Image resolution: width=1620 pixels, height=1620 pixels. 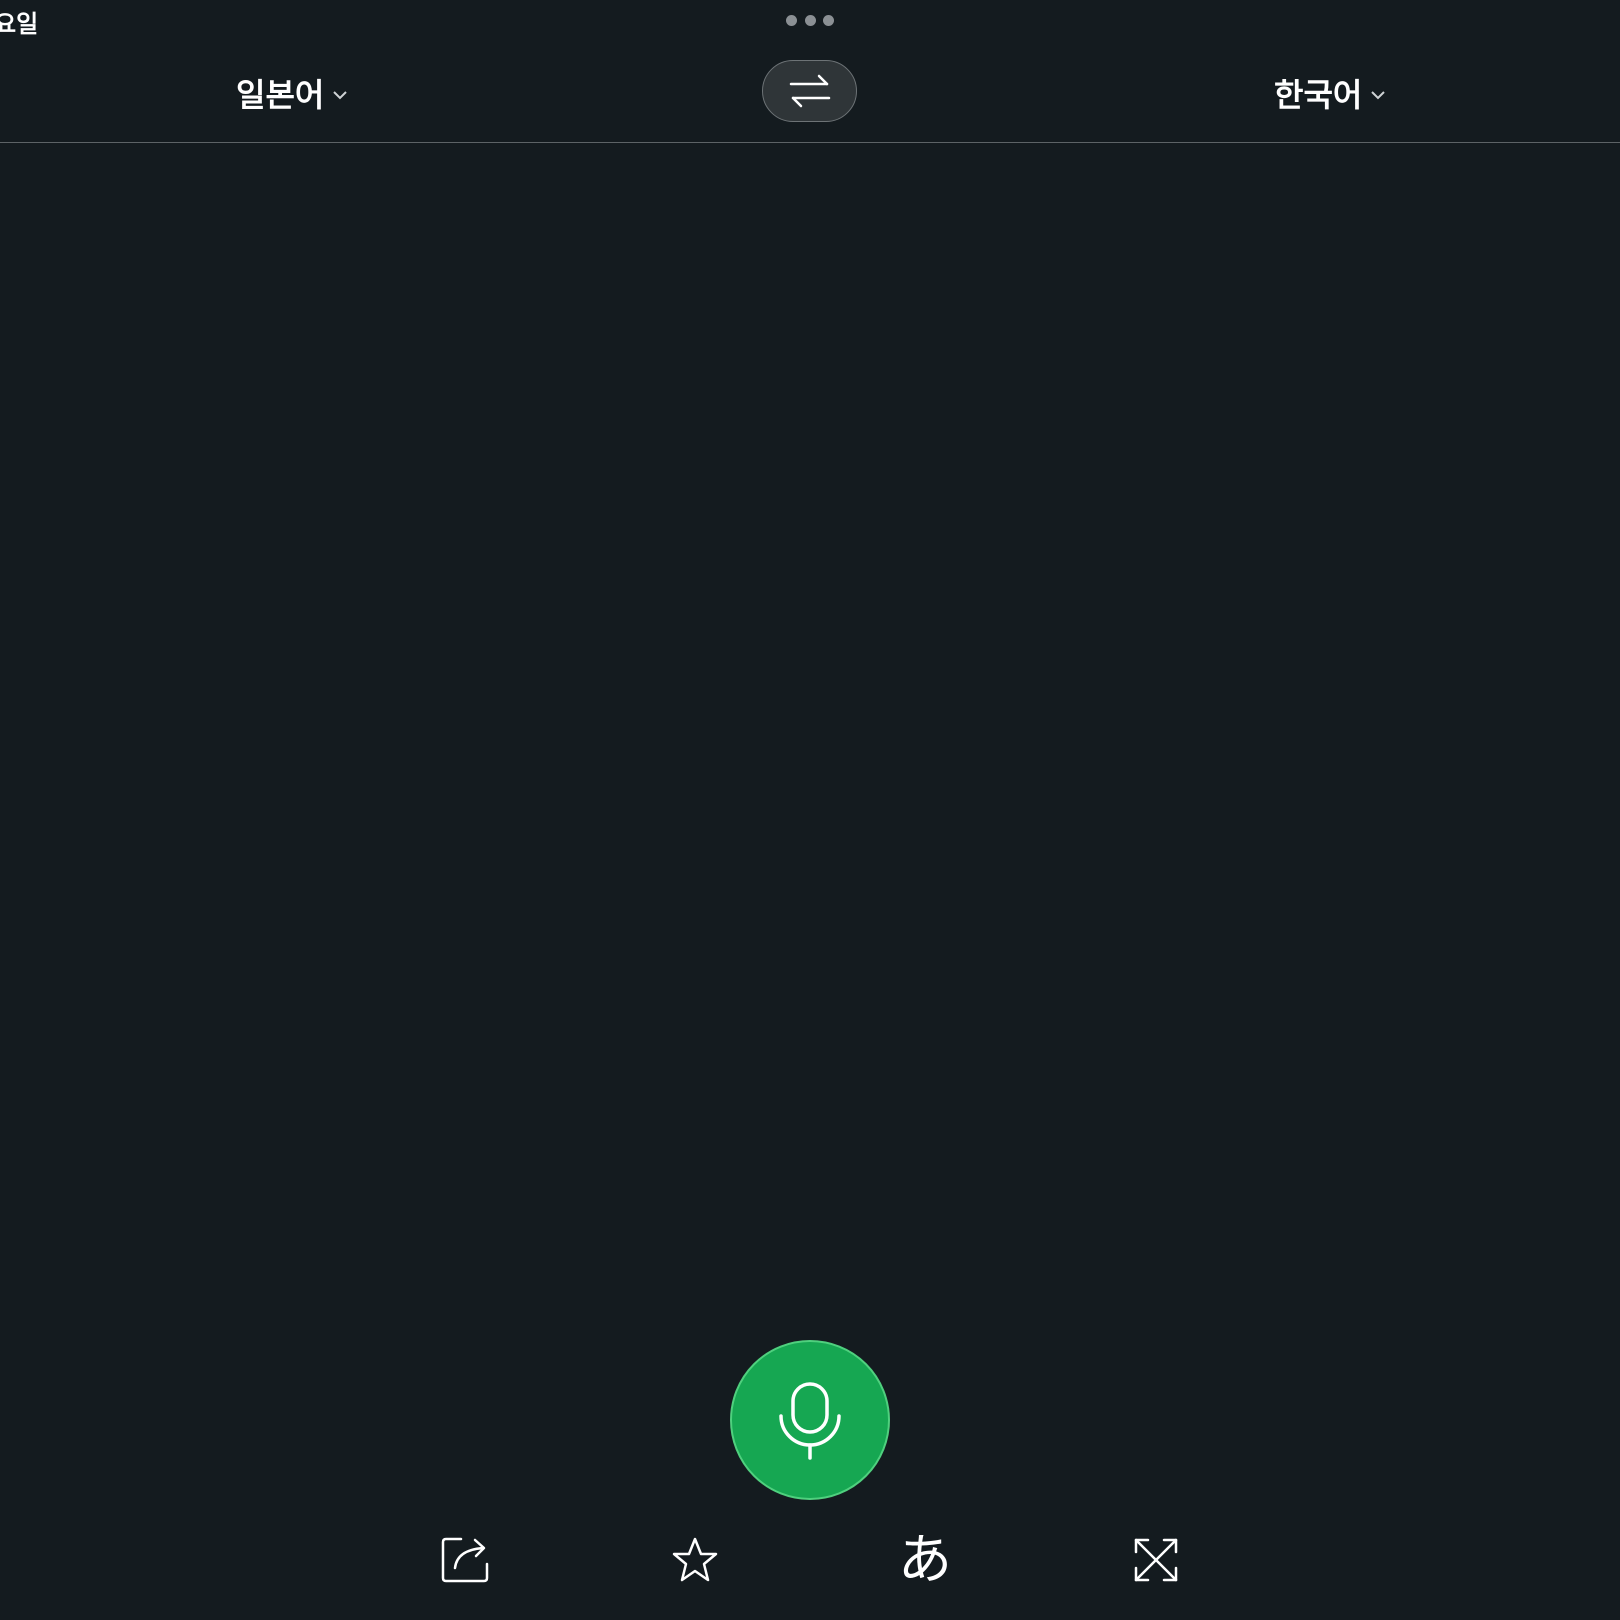 I want to click on microphone-icon, so click(x=810, y=1421).